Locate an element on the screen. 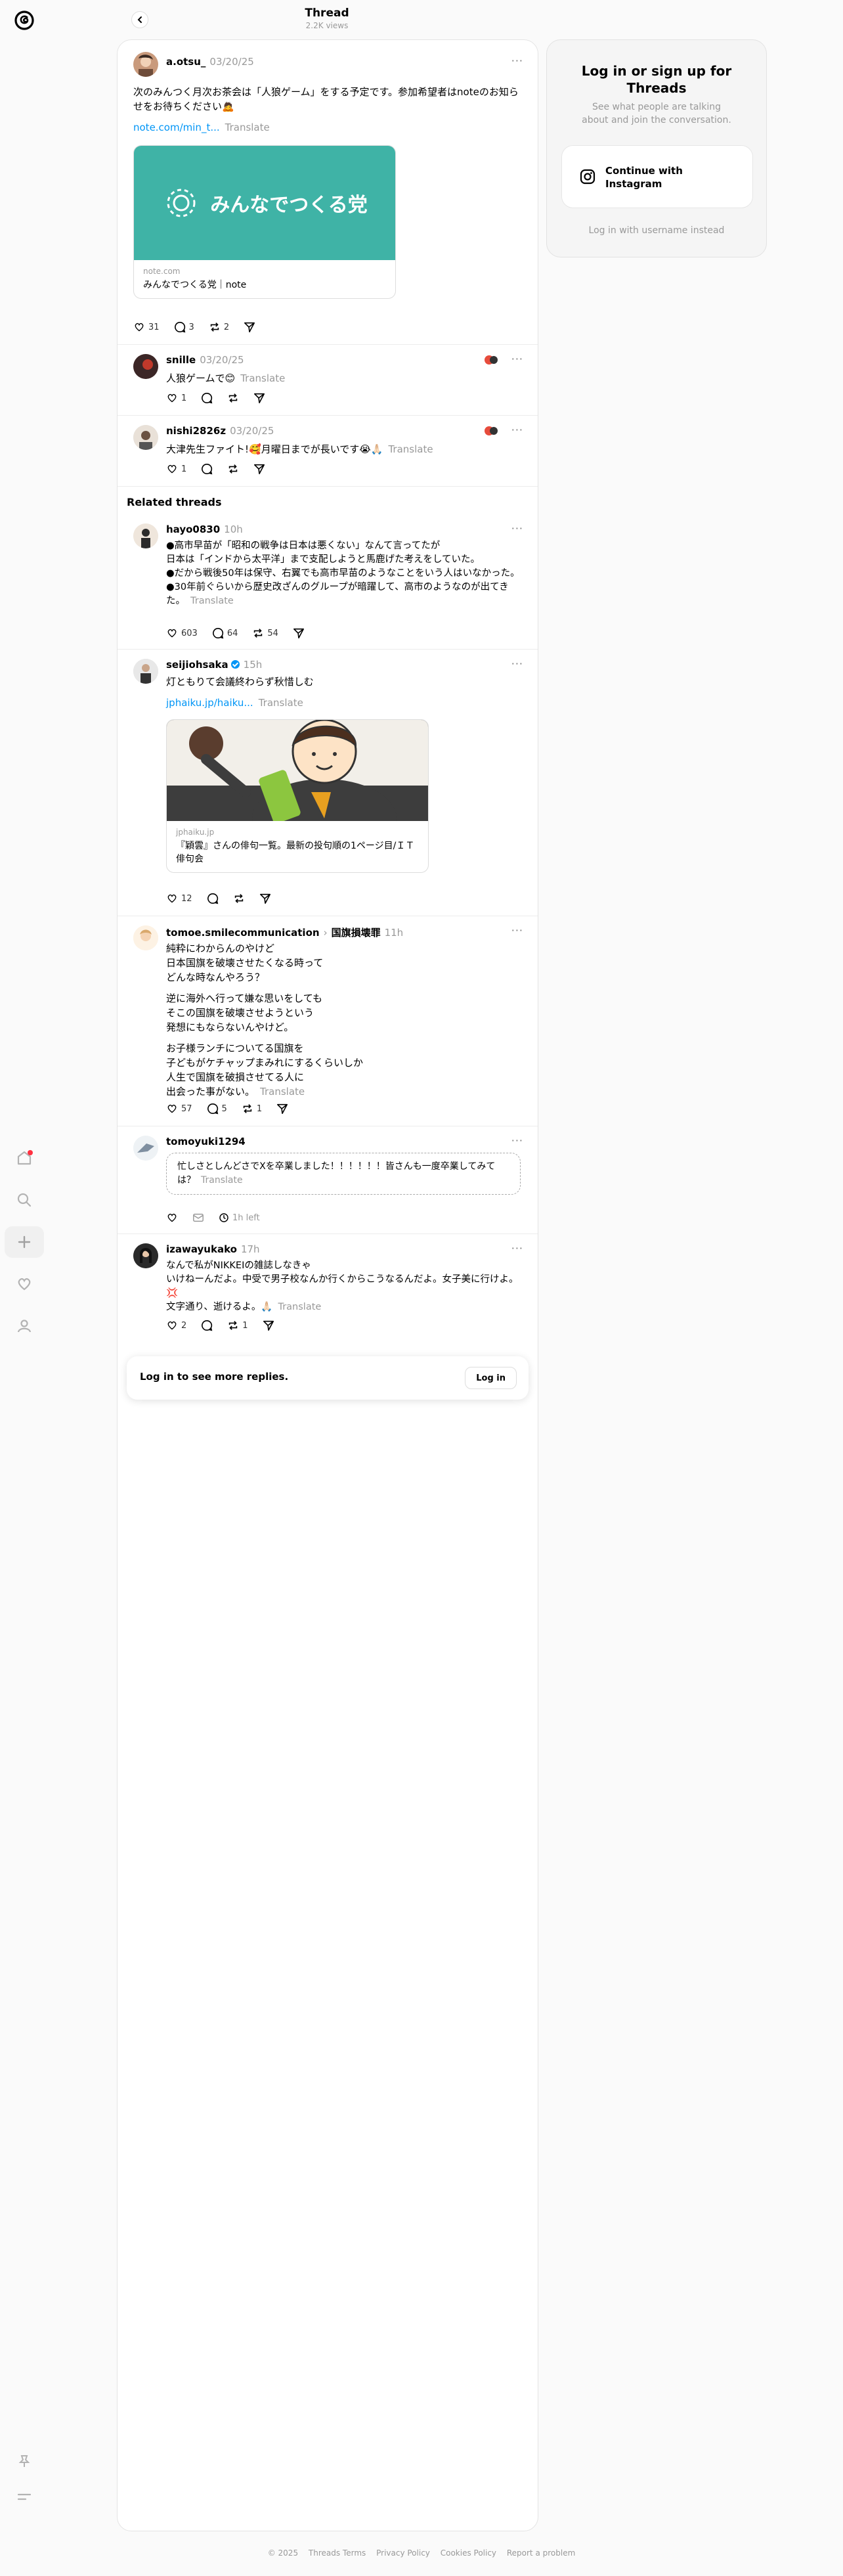  post-line: 発想にもならないんやけど。 is located at coordinates (230, 1027).